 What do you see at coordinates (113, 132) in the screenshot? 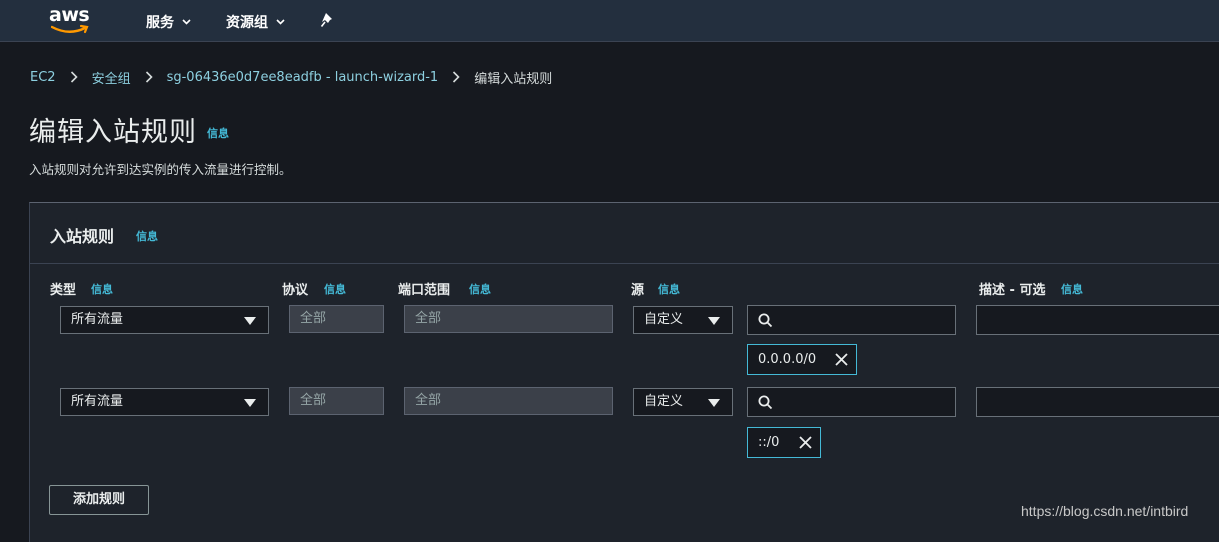
I see `page-title: 编辑入站规则` at bounding box center [113, 132].